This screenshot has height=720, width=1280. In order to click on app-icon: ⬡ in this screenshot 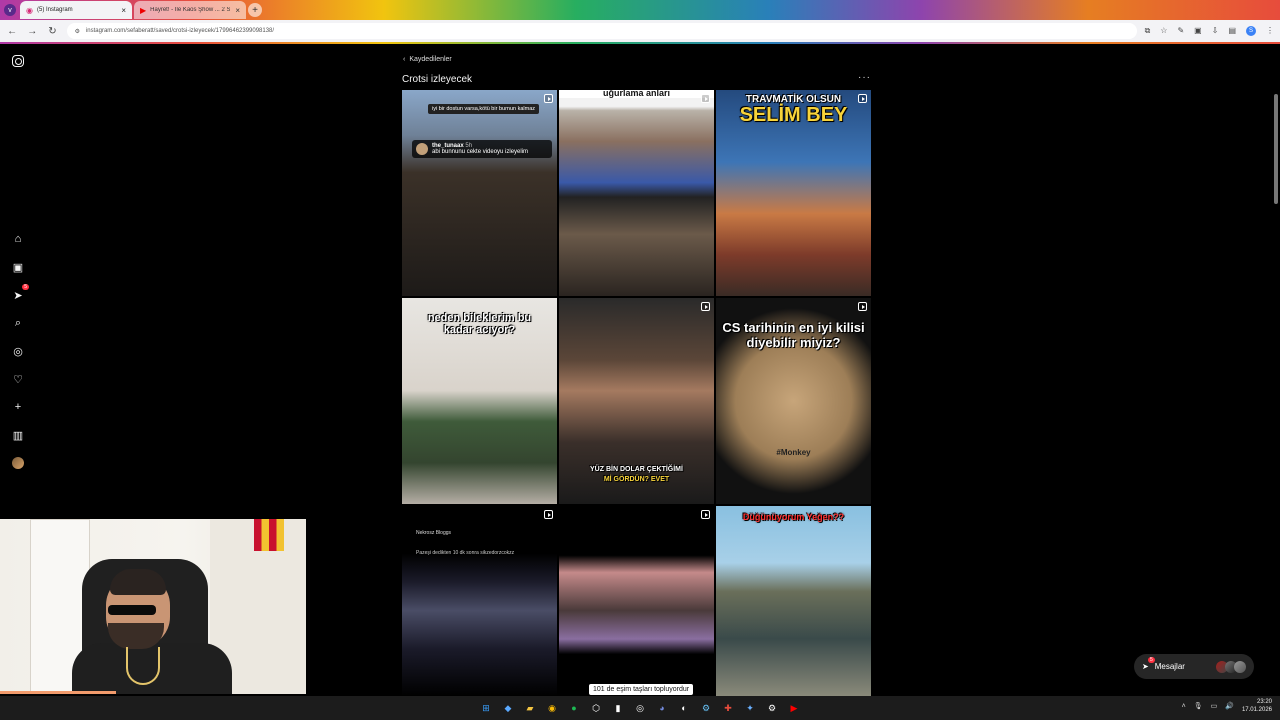, I will do `click(596, 708)`.